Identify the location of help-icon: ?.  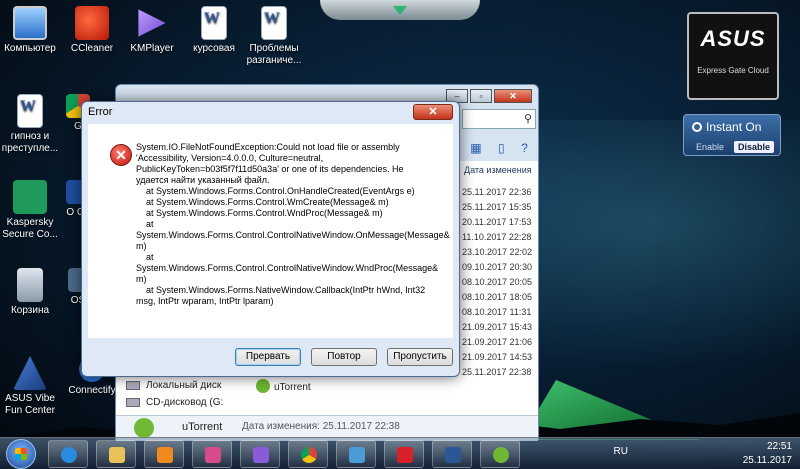
(524, 148).